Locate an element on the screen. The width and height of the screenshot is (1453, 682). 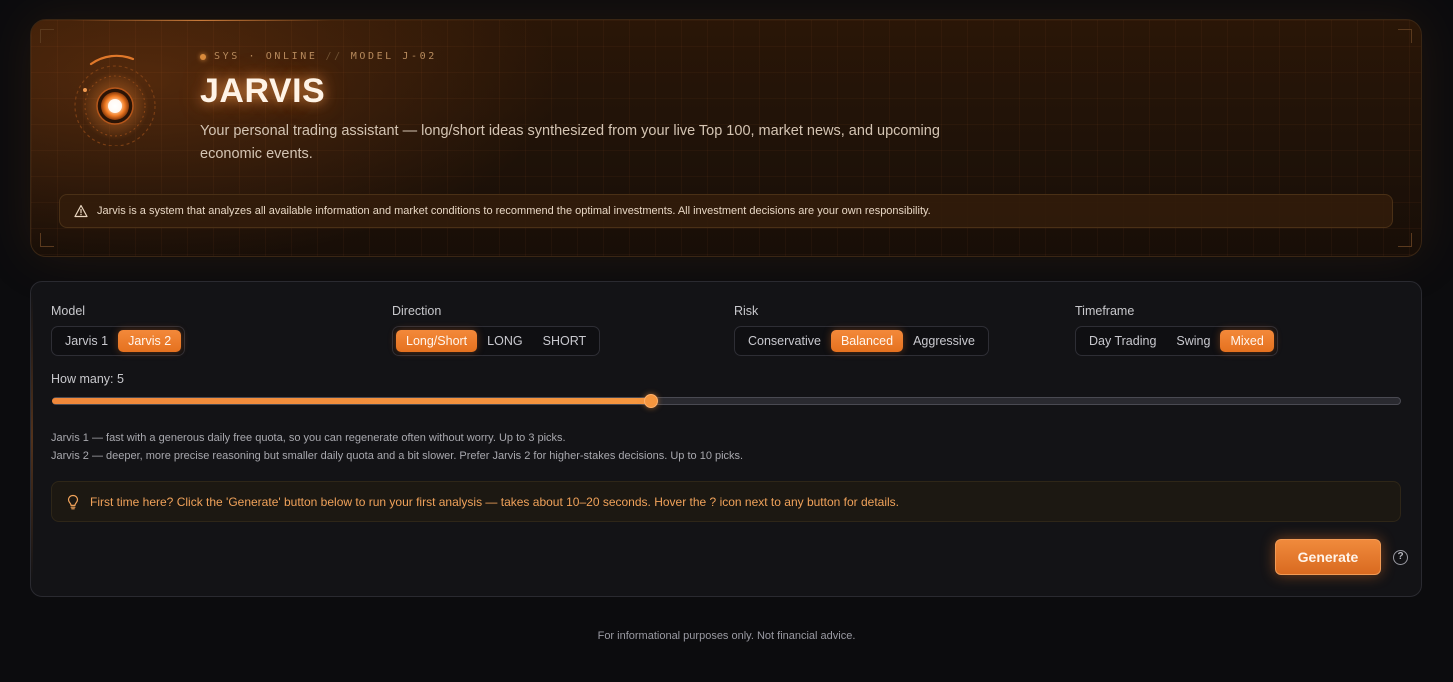
model-selector: Jarvis 1 Jarvis 2 is located at coordinates (118, 341).